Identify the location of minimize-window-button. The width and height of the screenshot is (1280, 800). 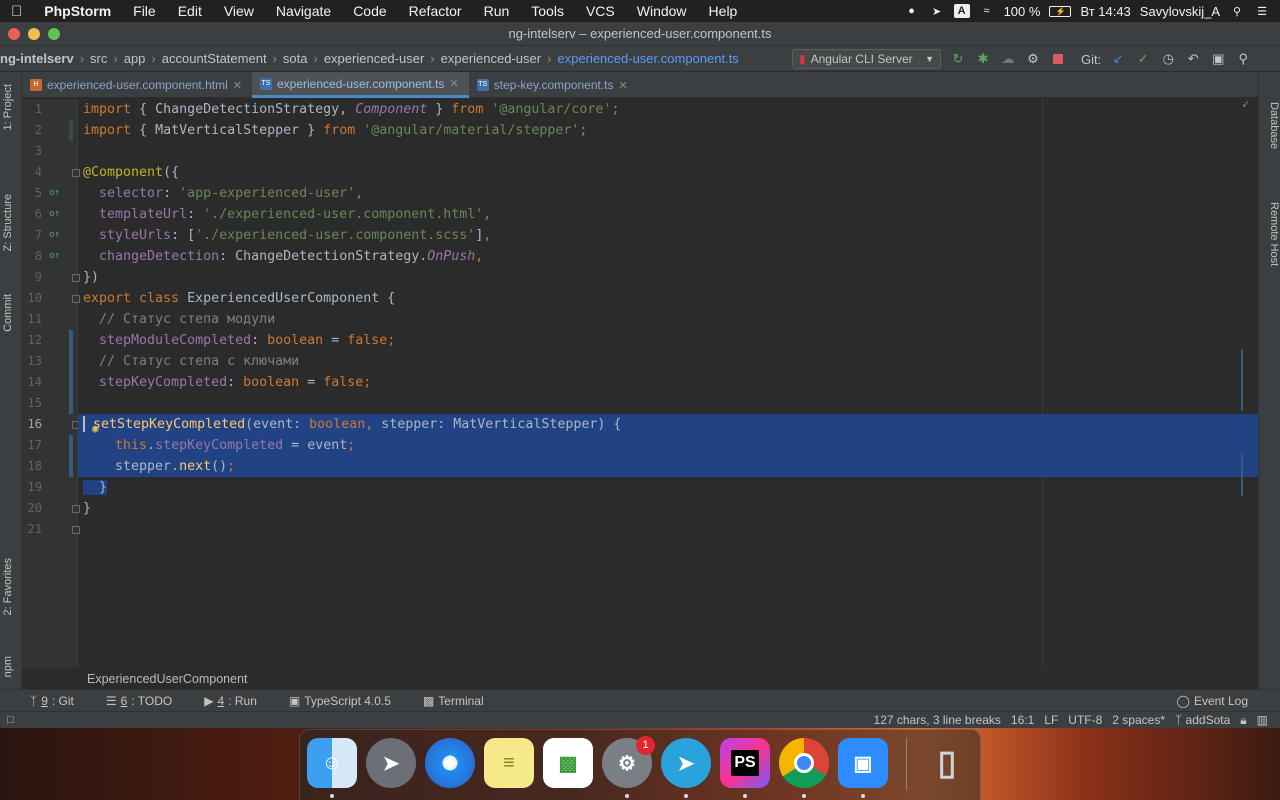
(34, 34).